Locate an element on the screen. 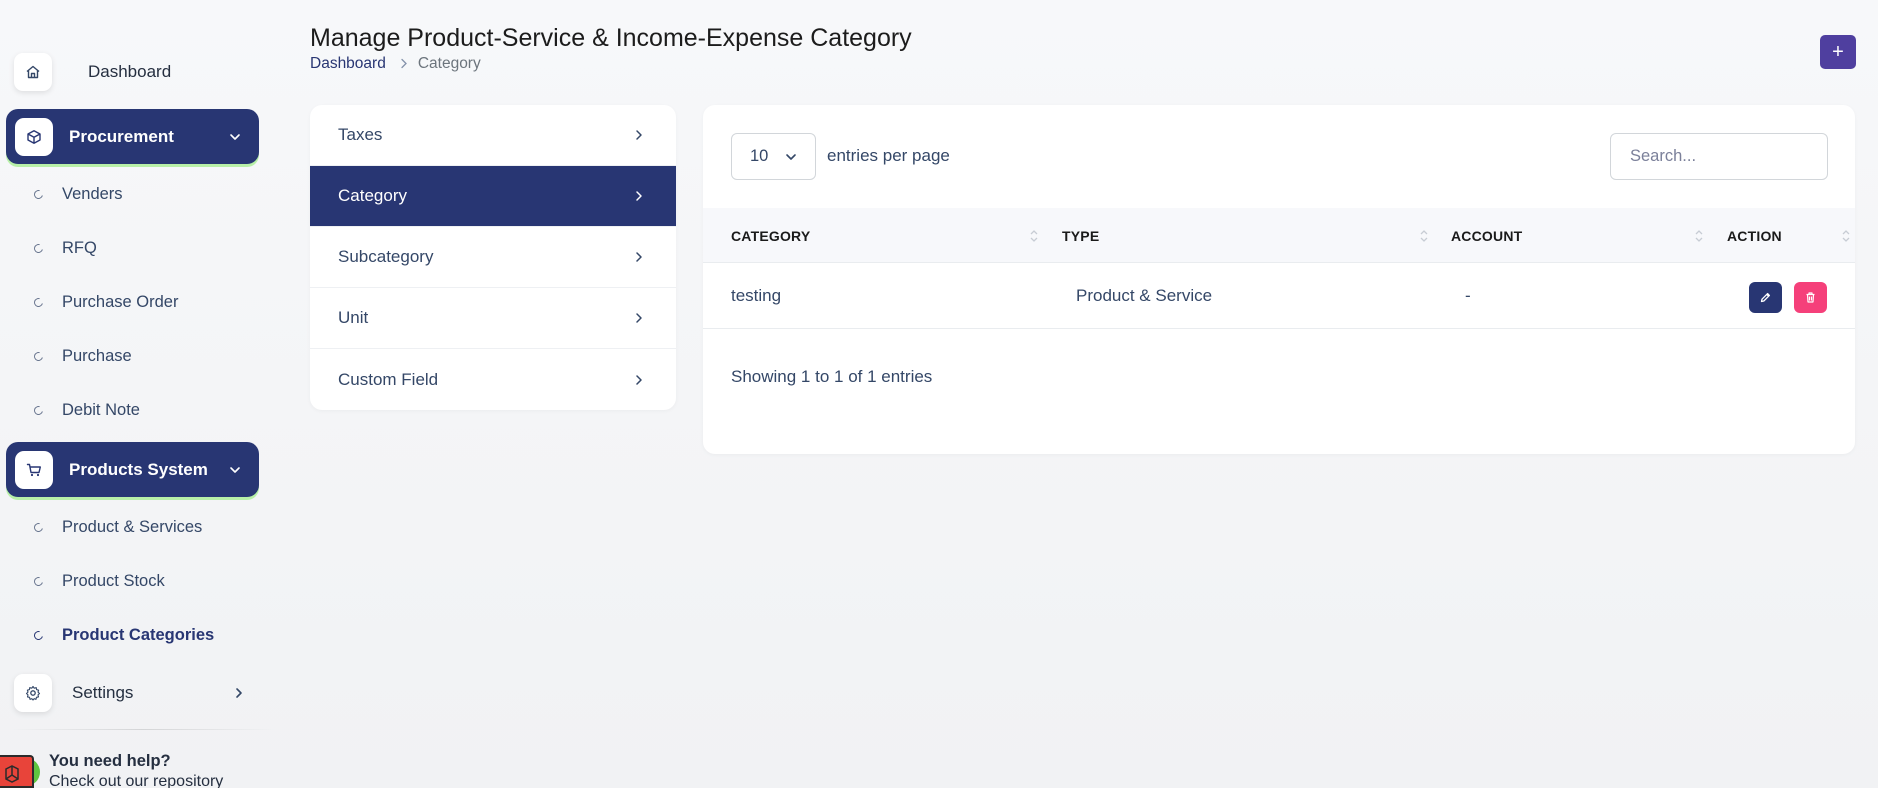 This screenshot has height=788, width=1878. sidebar-item-rfq: RFQ is located at coordinates (64, 248).